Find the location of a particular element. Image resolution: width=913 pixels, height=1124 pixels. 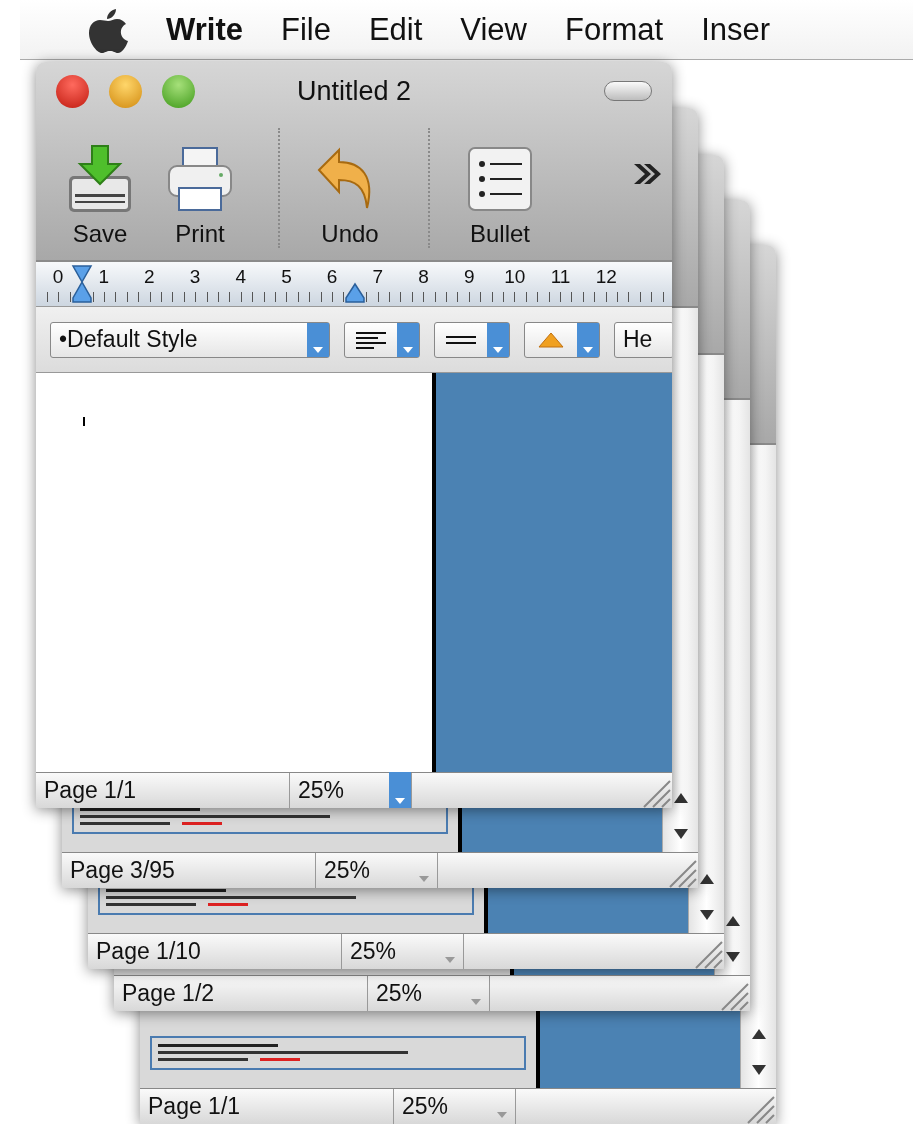

toolbar-toggle-button is located at coordinates (628, 91).